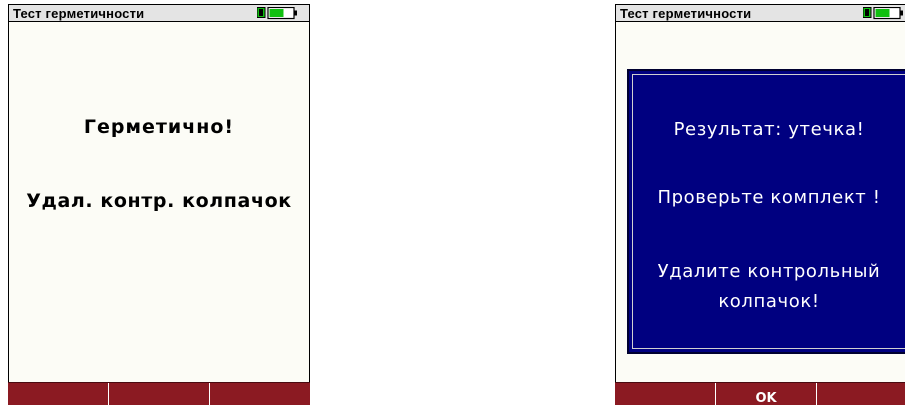 The width and height of the screenshot is (905, 405). What do you see at coordinates (615, 202) in the screenshot?
I see `screen-border-left` at bounding box center [615, 202].